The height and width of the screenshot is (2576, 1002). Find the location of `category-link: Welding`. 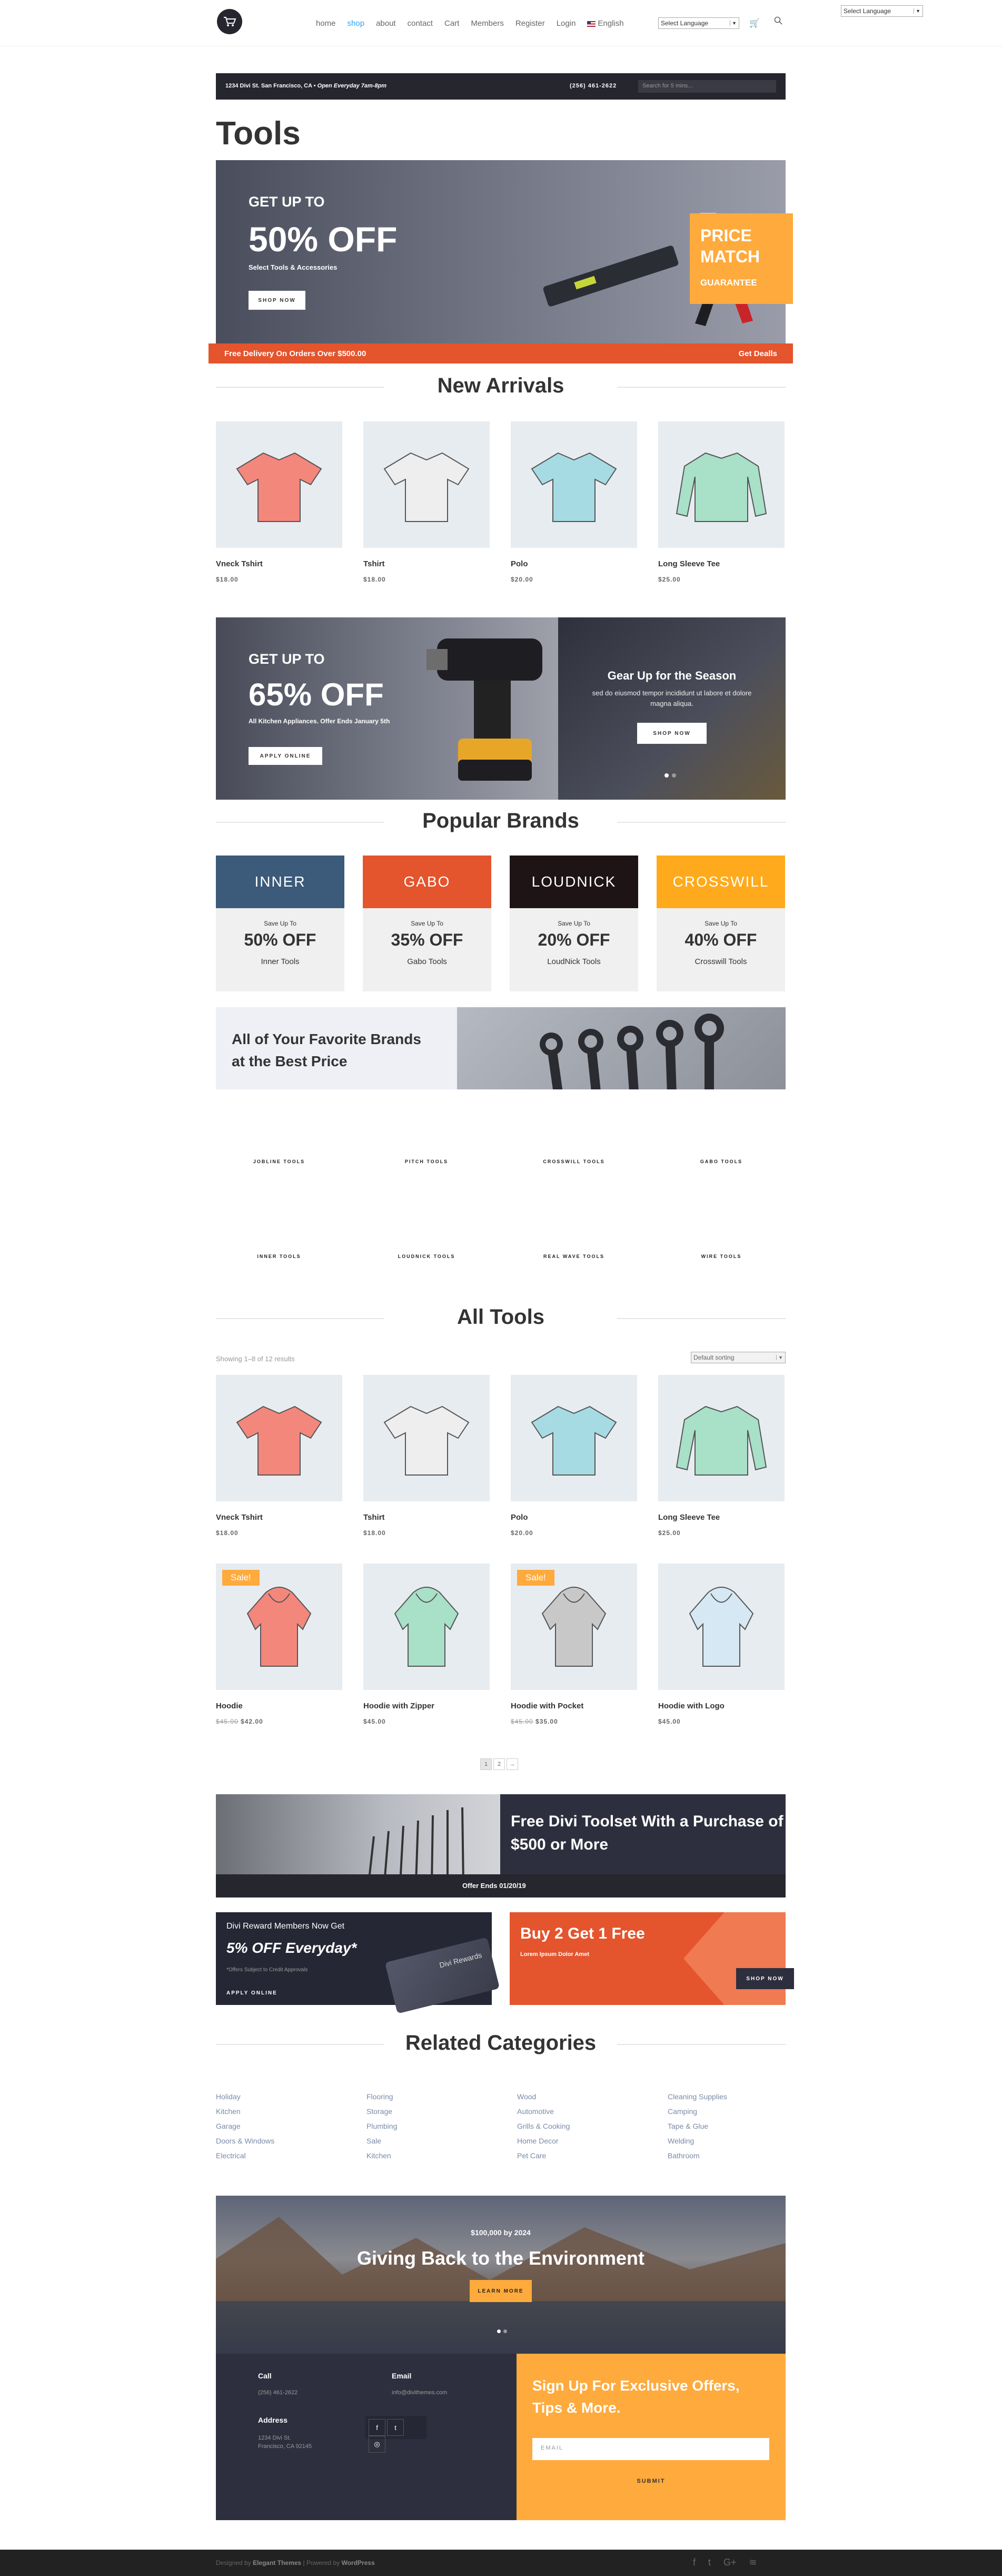

category-link: Welding is located at coordinates (697, 2140).